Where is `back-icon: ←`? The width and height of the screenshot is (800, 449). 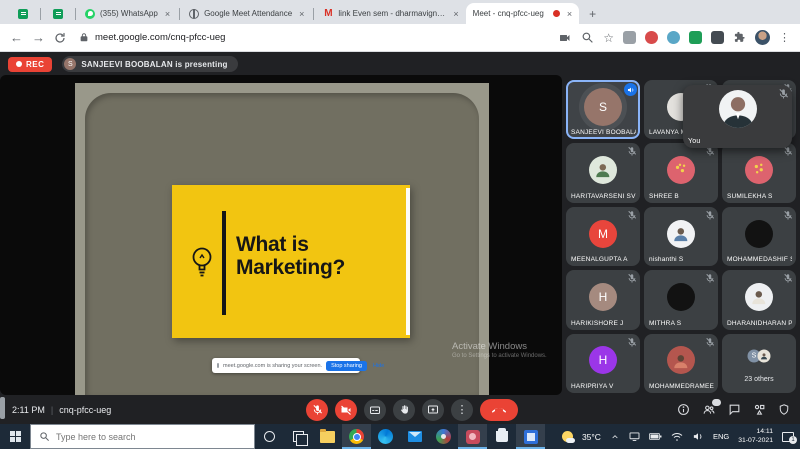
back-icon: ← is located at coordinates (16, 37).